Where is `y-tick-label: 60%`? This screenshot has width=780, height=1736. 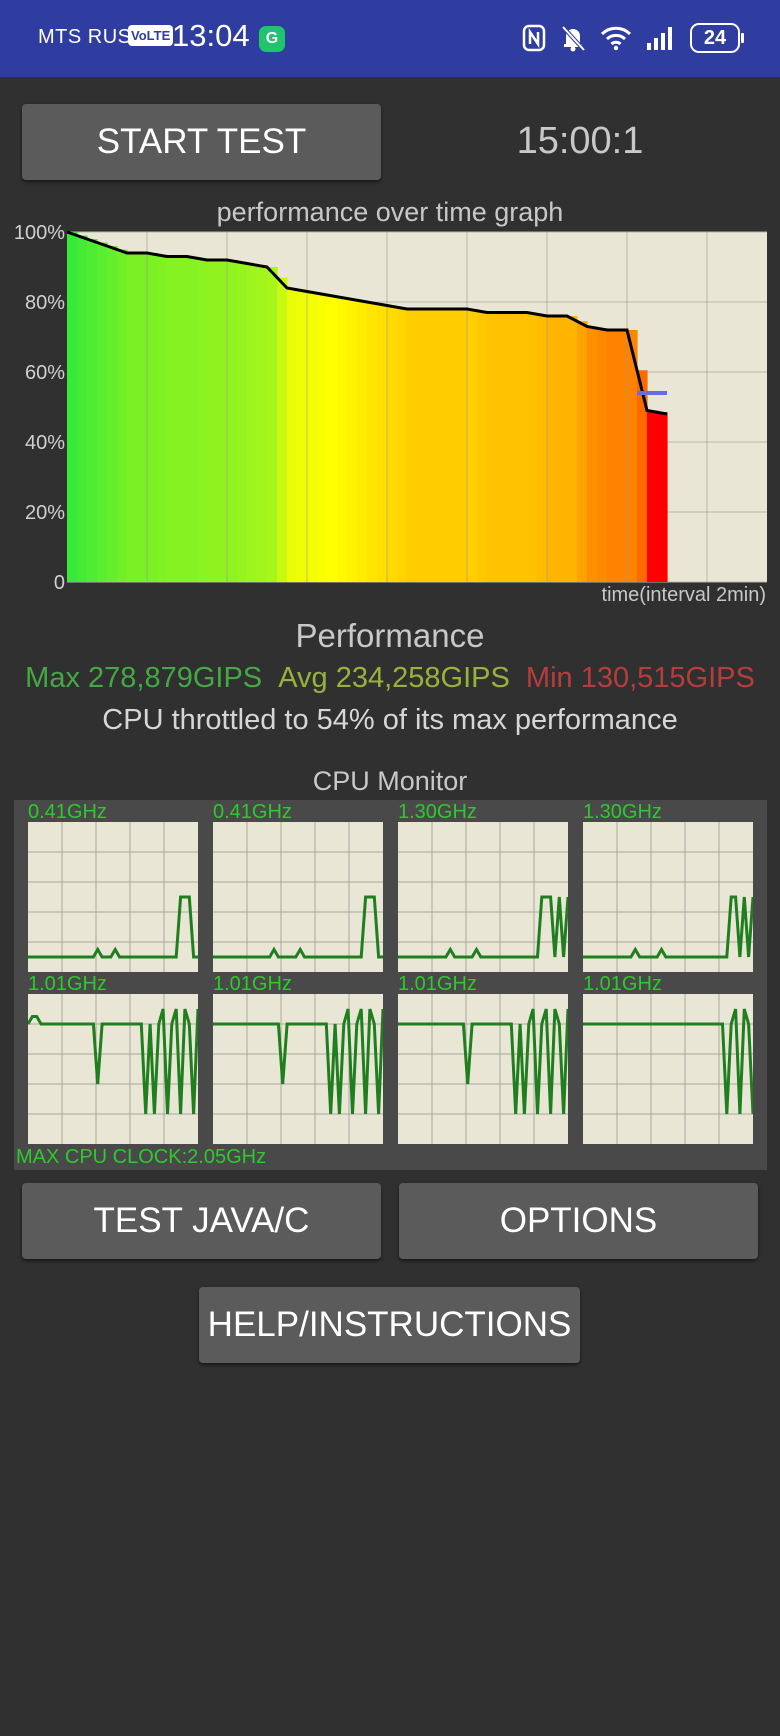
y-tick-label: 60% is located at coordinates (45, 373).